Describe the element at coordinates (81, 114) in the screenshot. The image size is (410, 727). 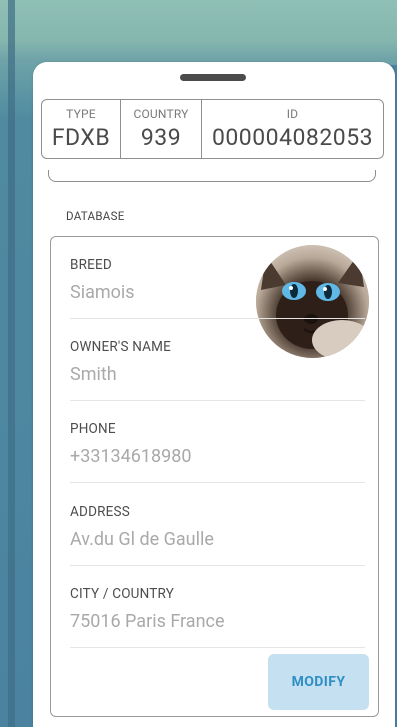
I see `type-label: TYPE` at that location.